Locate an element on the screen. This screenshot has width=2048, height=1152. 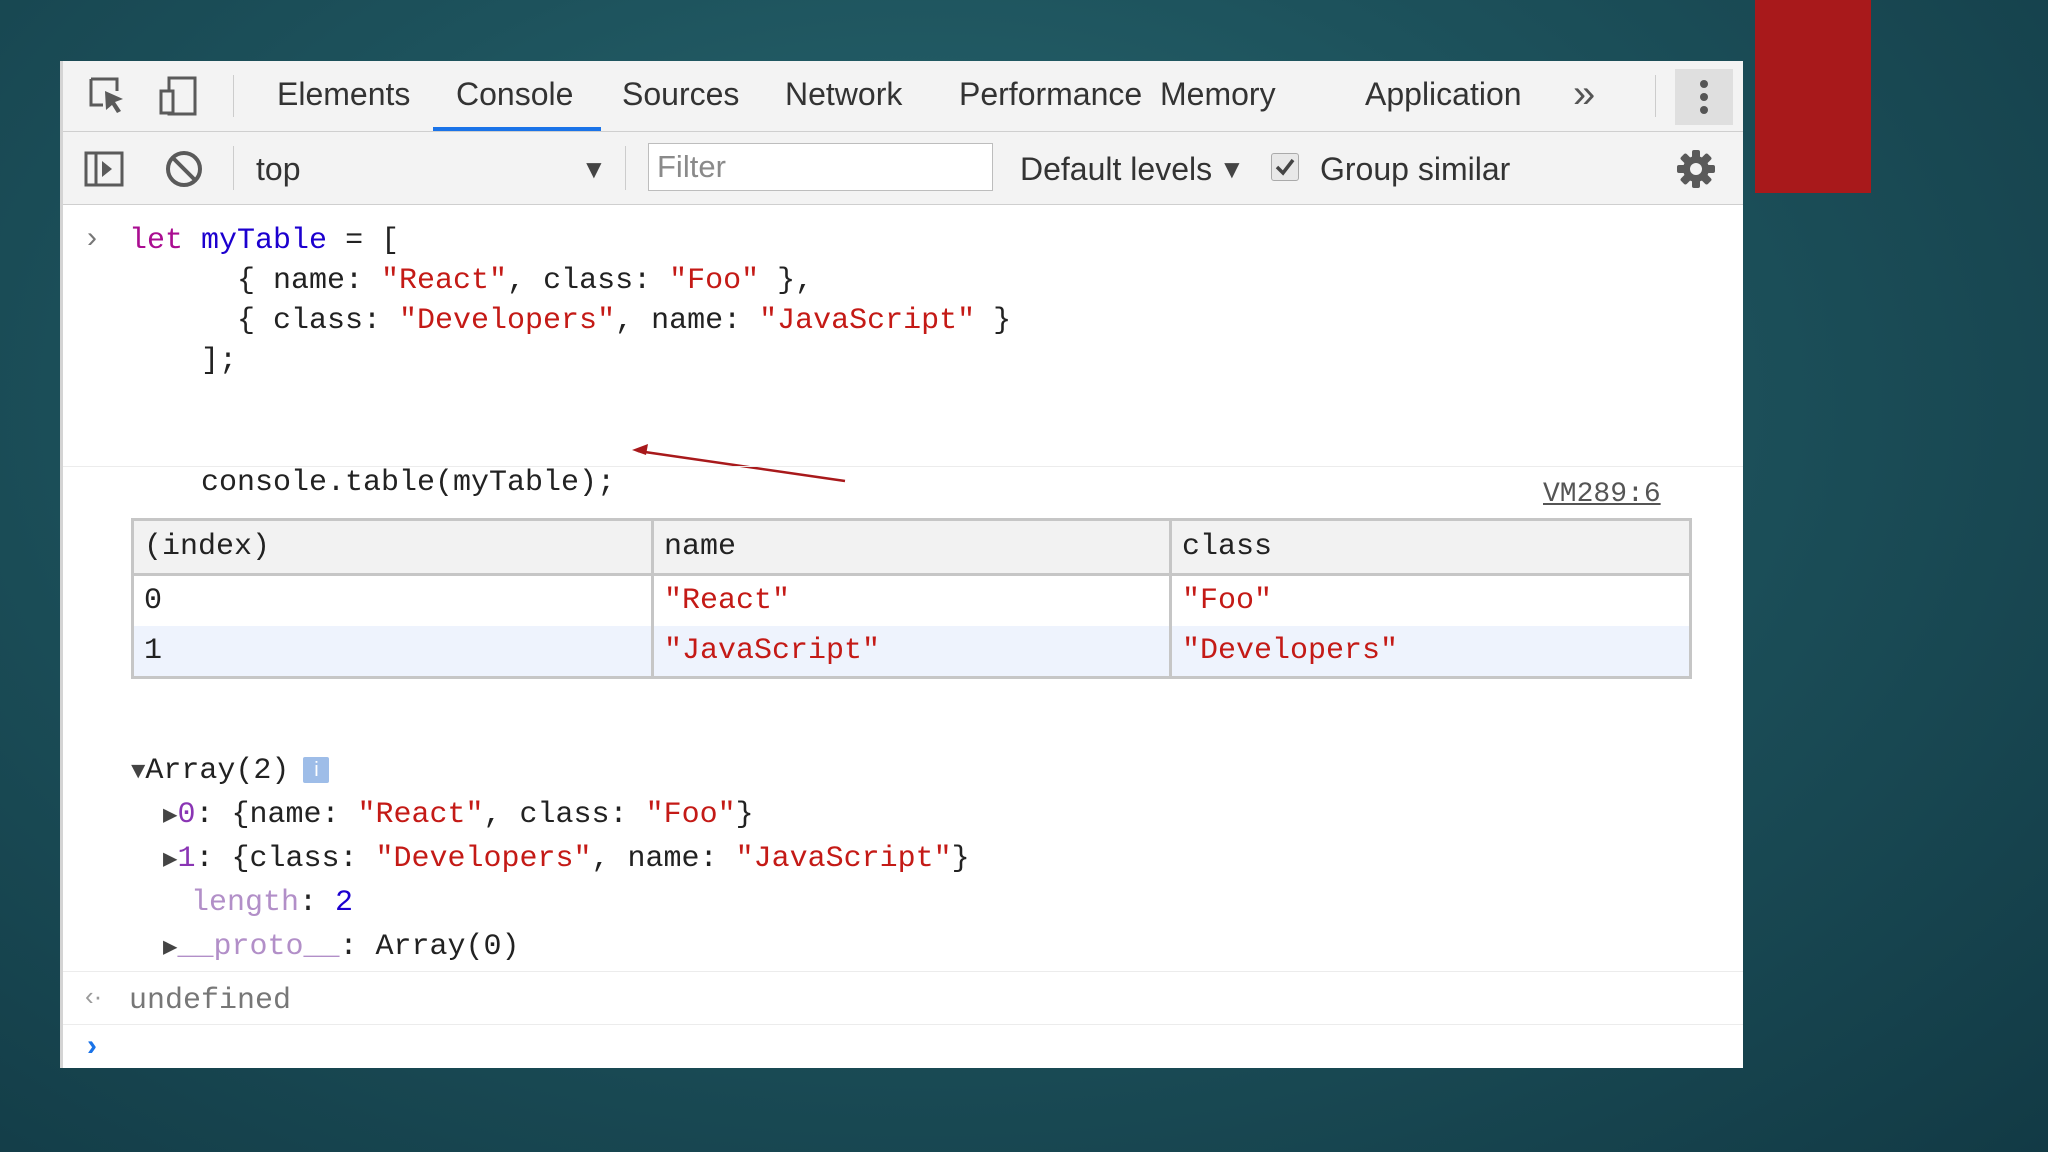
table-row: 0 "React" "Foo" is located at coordinates (911, 600).